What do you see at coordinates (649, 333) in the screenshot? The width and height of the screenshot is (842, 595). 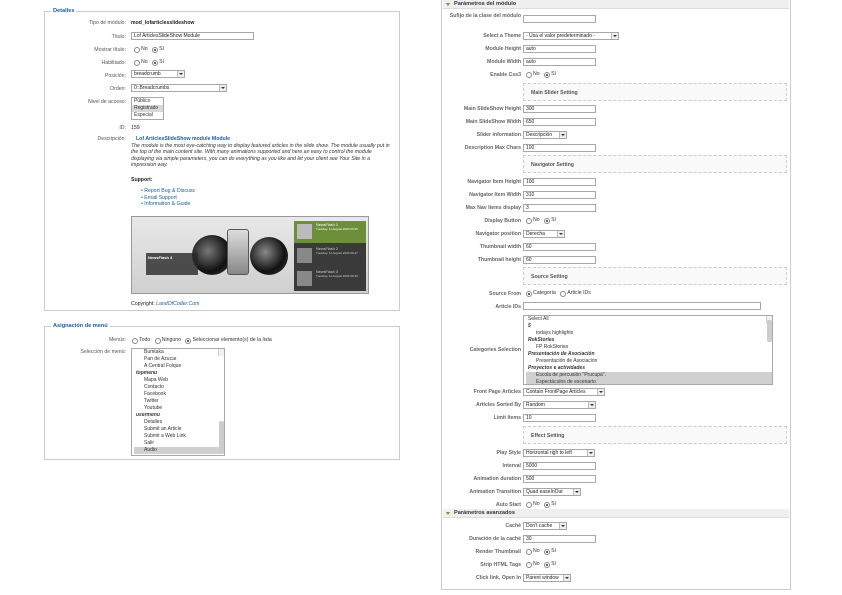 I see `category-list-item: todays highlights` at bounding box center [649, 333].